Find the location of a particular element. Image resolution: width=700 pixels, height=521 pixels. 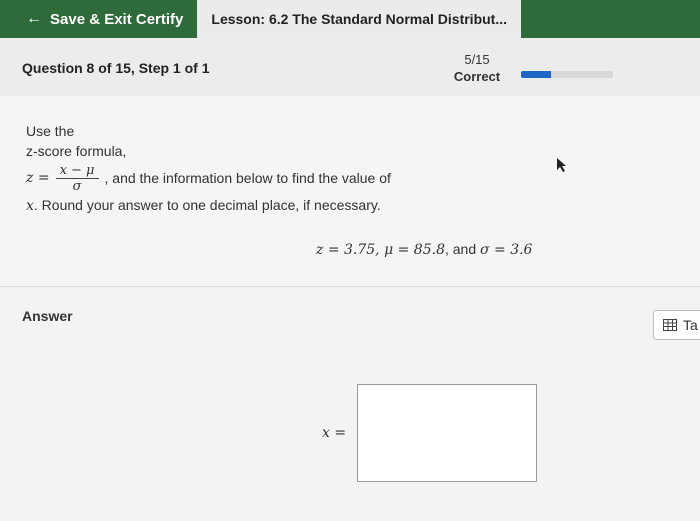

answer-input is located at coordinates (447, 433).